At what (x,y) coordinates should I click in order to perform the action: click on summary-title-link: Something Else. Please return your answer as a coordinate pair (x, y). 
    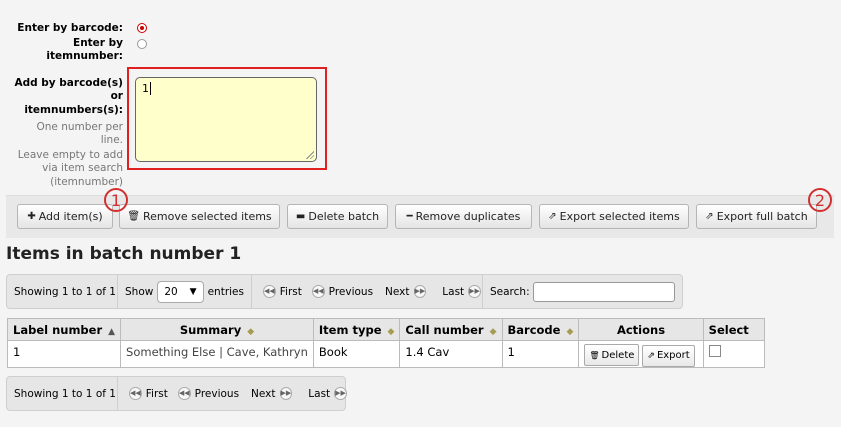
    Looking at the image, I should click on (170, 352).